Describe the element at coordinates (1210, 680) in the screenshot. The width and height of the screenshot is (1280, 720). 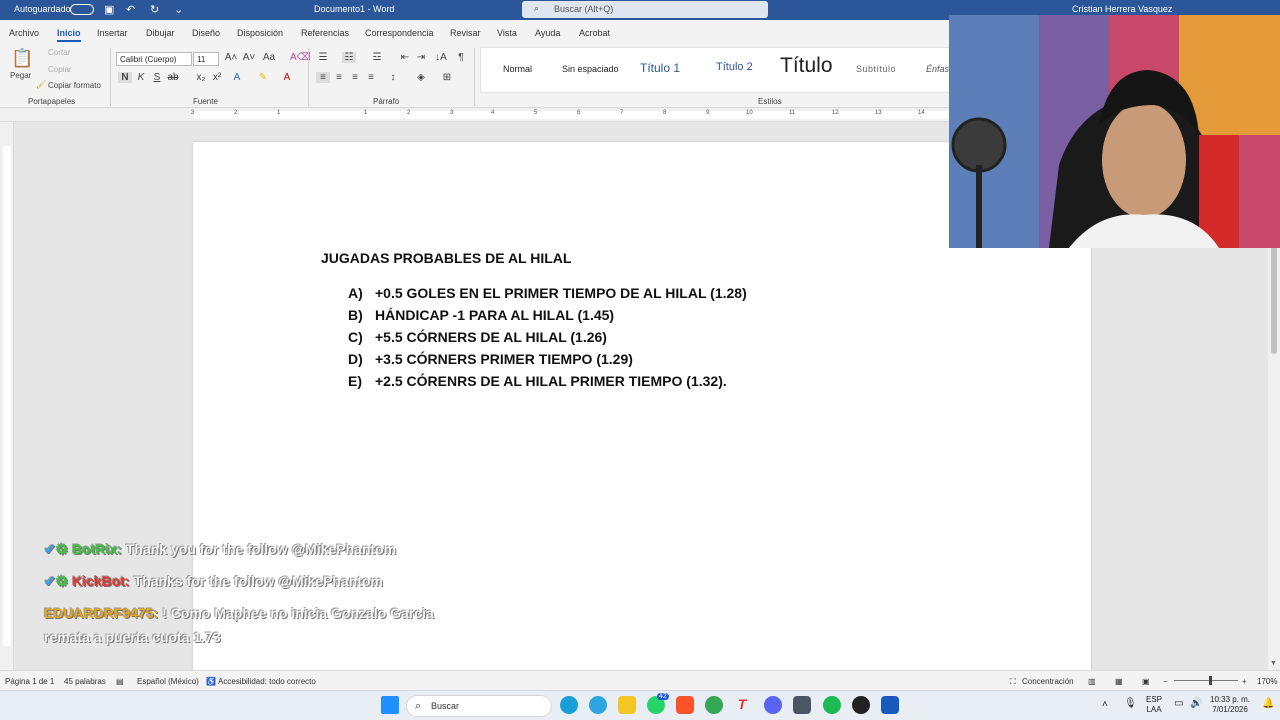
I see `zoom-slider-thumb` at that location.